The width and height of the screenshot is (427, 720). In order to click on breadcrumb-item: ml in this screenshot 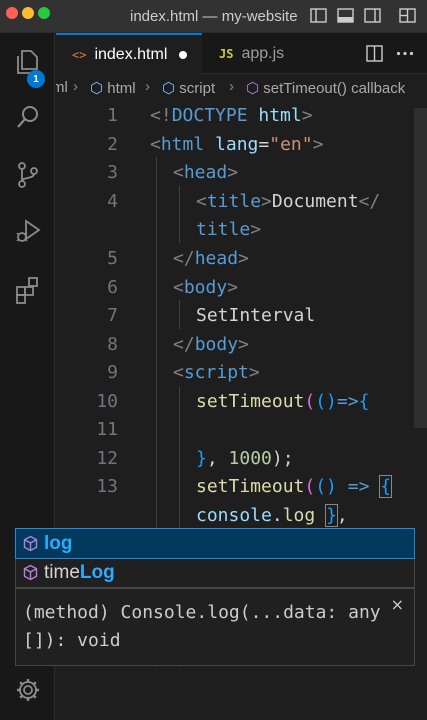, I will do `click(62, 87)`.